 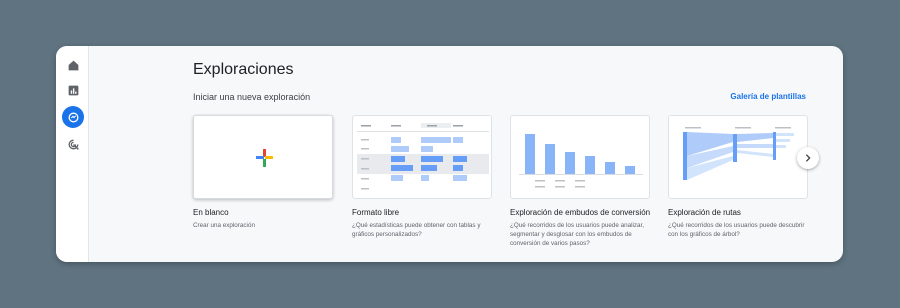 I want to click on explore-icon, so click(x=73, y=117).